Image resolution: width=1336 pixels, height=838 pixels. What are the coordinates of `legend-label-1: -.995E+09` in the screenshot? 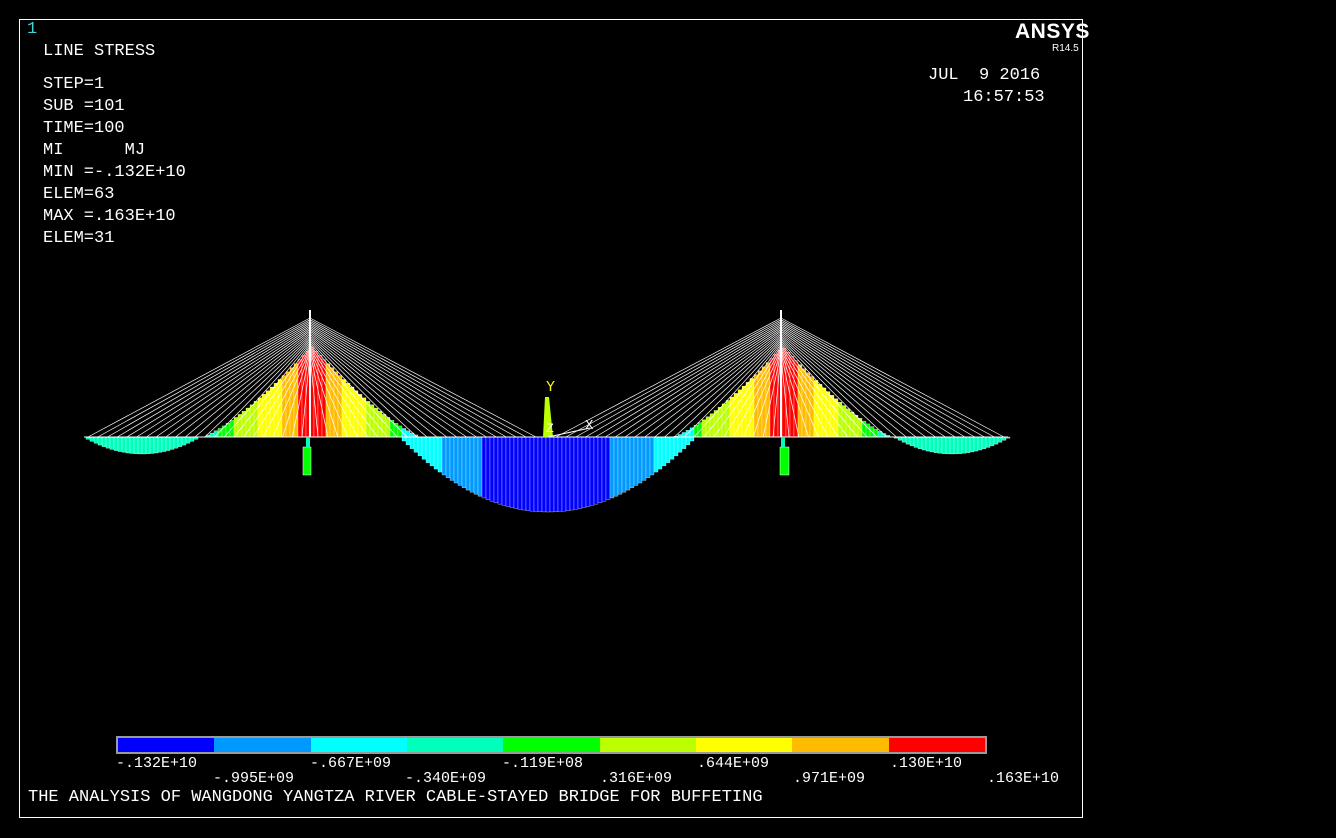 It's located at (254, 778).